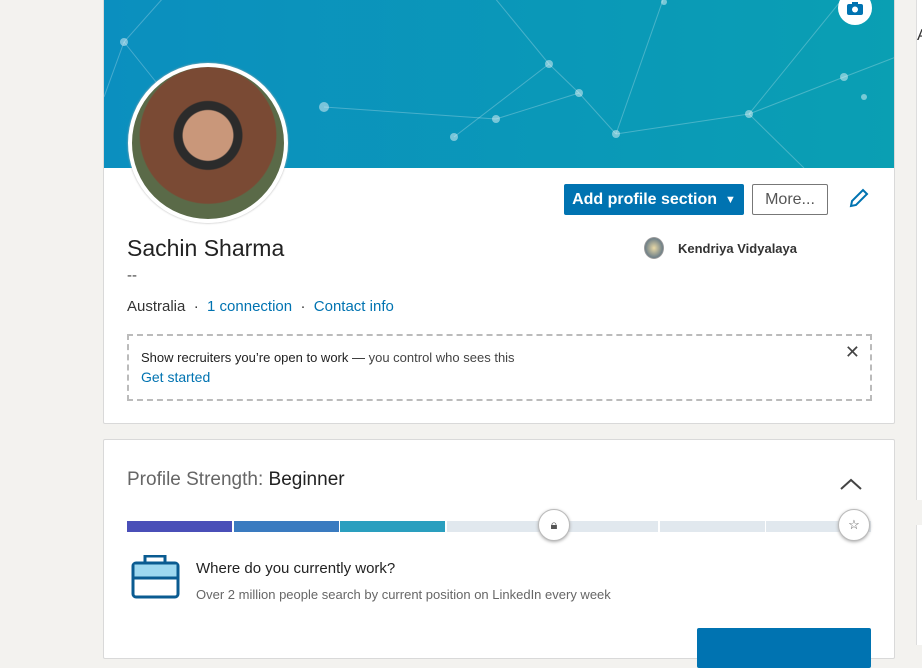  I want to click on lock-icon: 🔒︎, so click(554, 525).